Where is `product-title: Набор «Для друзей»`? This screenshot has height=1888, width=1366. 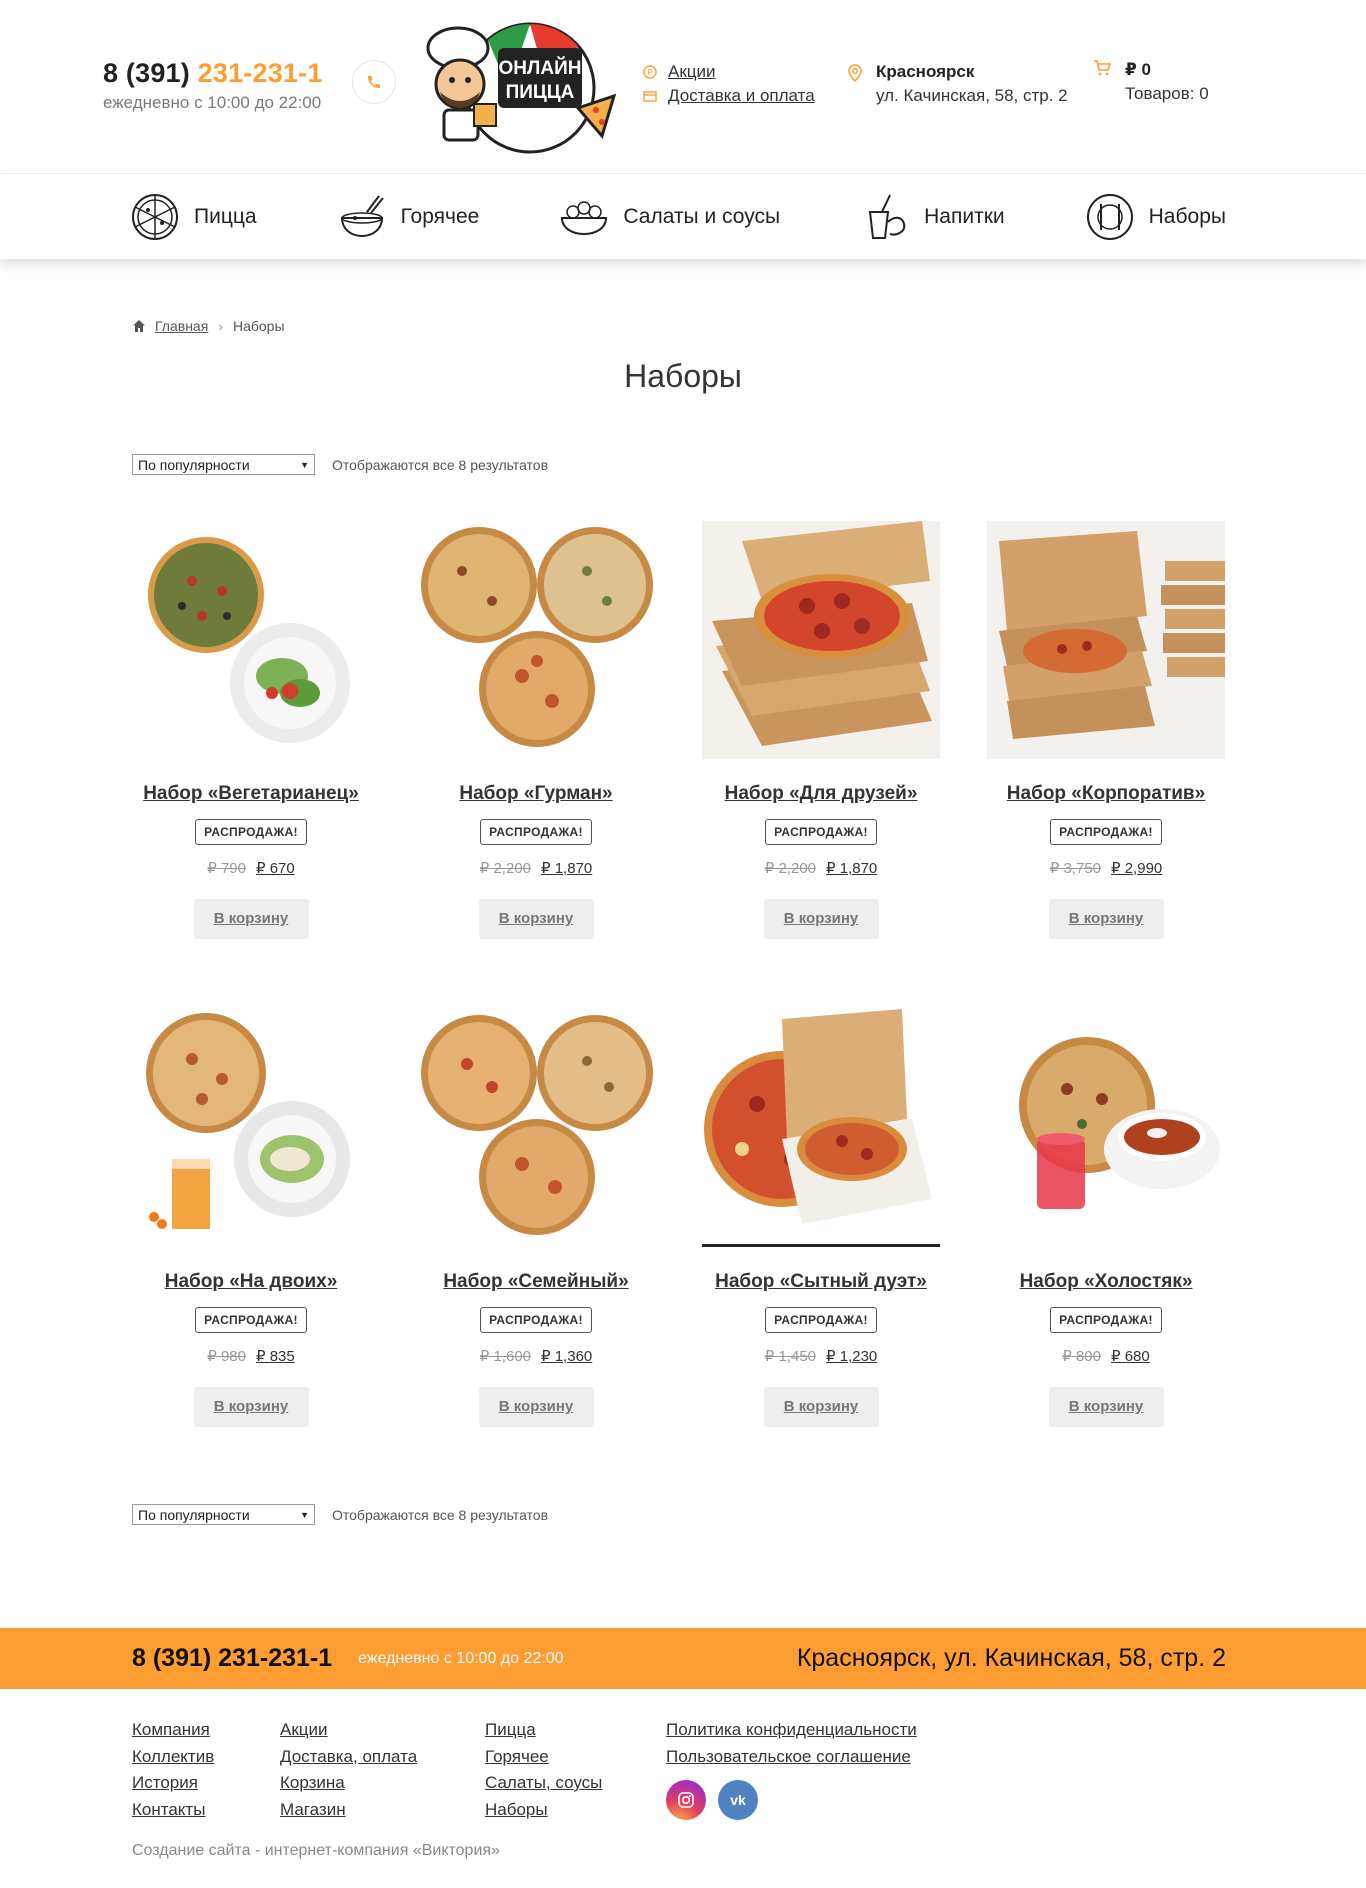 product-title: Набор «Для друзей» is located at coordinates (821, 794).